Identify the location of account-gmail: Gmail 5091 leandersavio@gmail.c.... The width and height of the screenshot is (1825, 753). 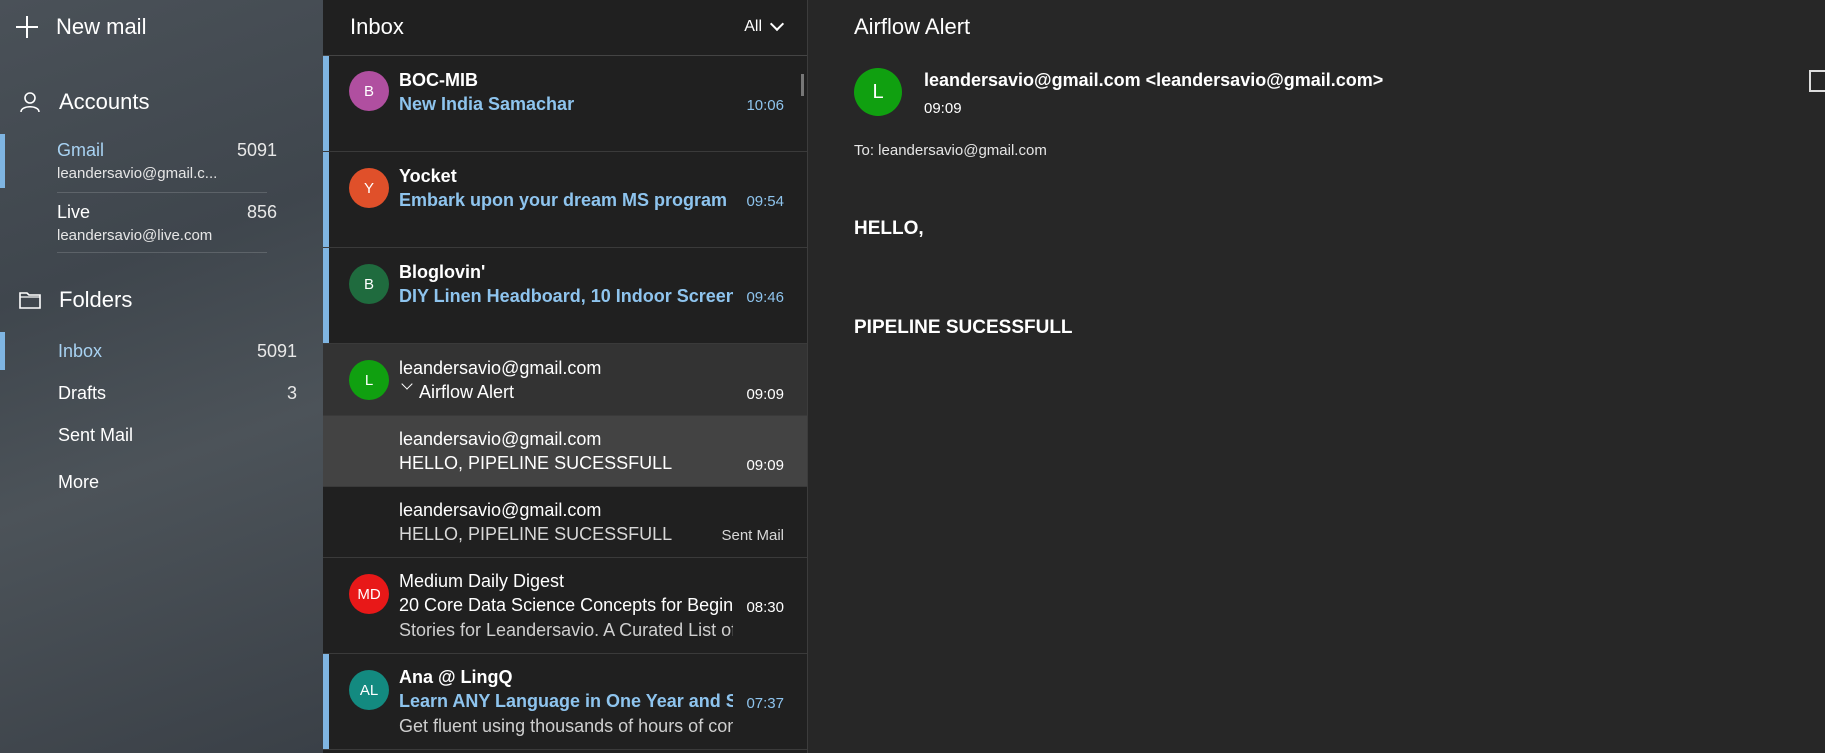
(161, 161).